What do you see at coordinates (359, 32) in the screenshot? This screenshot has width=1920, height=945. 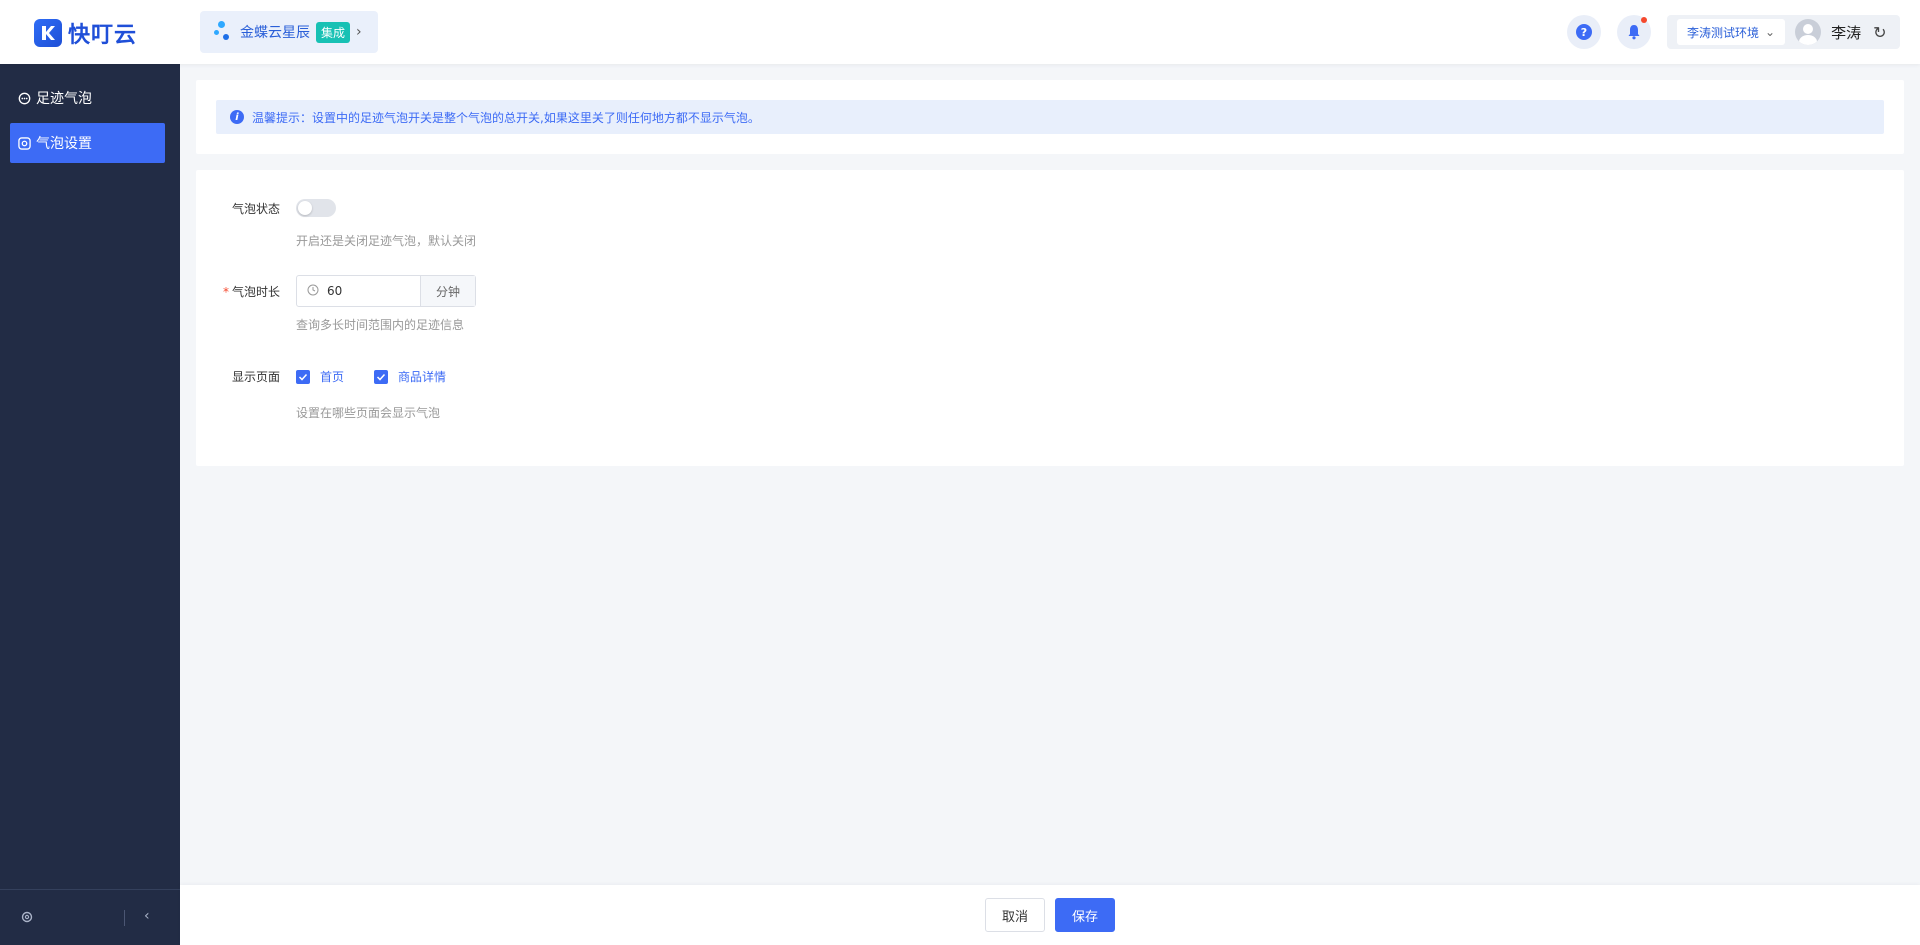 I see `chevron-right-icon: ›` at bounding box center [359, 32].